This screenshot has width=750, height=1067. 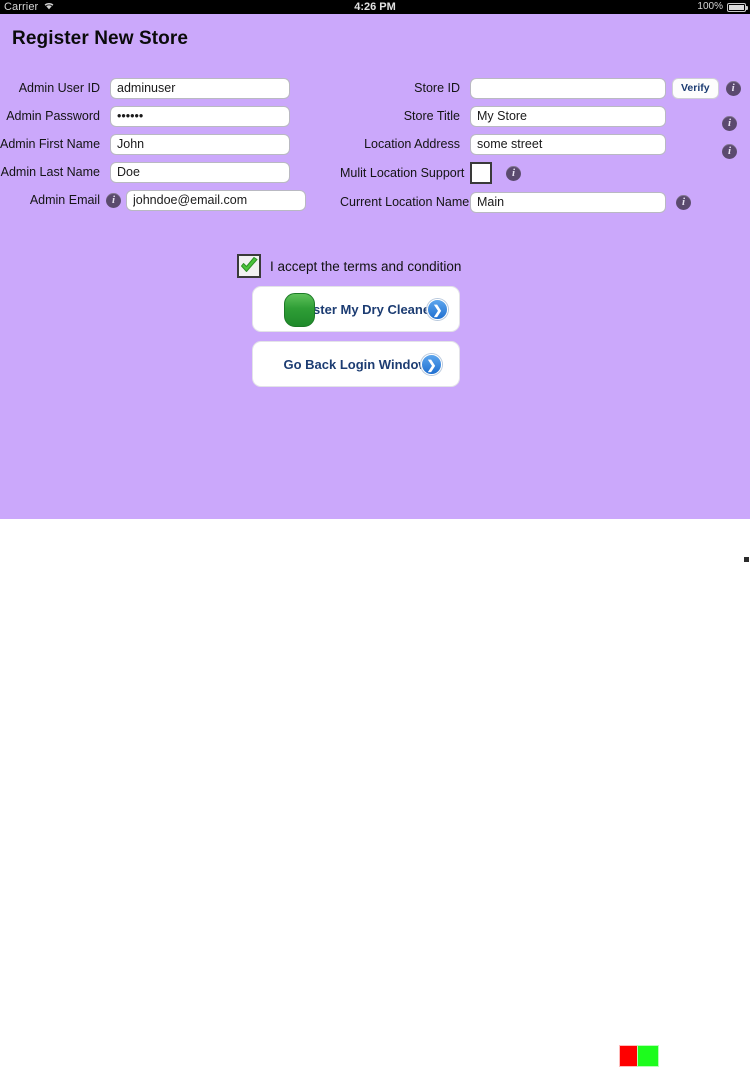 What do you see at coordinates (710, 6) in the screenshot?
I see `battery-percent-label: 100%` at bounding box center [710, 6].